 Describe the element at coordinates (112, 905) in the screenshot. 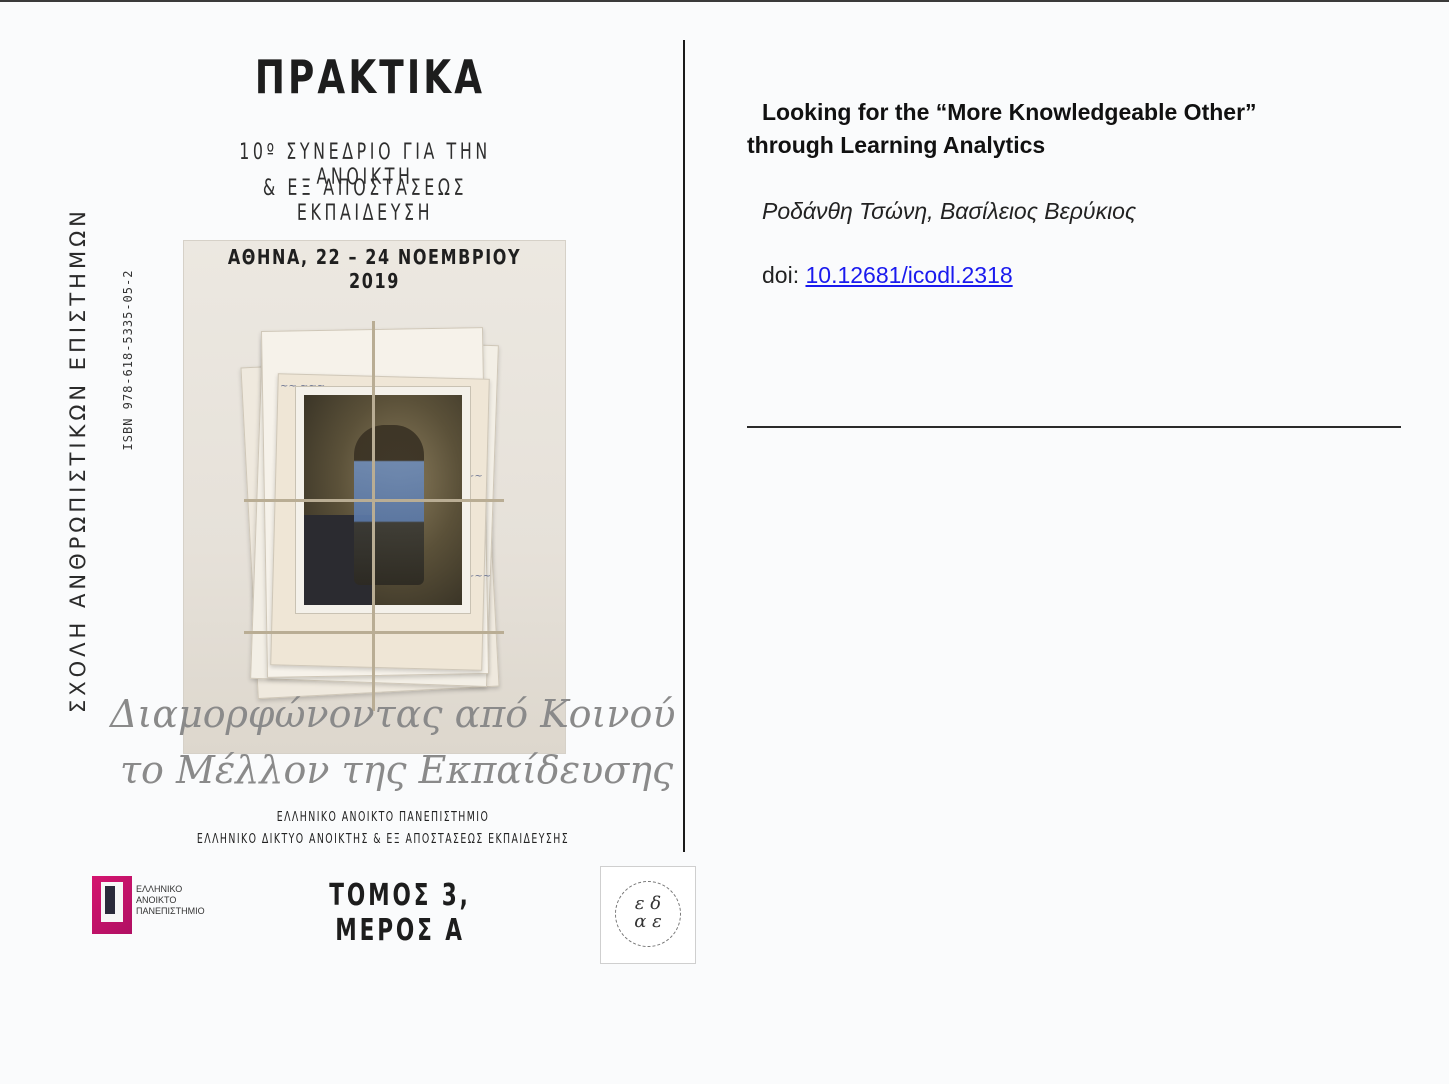

I see `eap-logo-mark` at that location.